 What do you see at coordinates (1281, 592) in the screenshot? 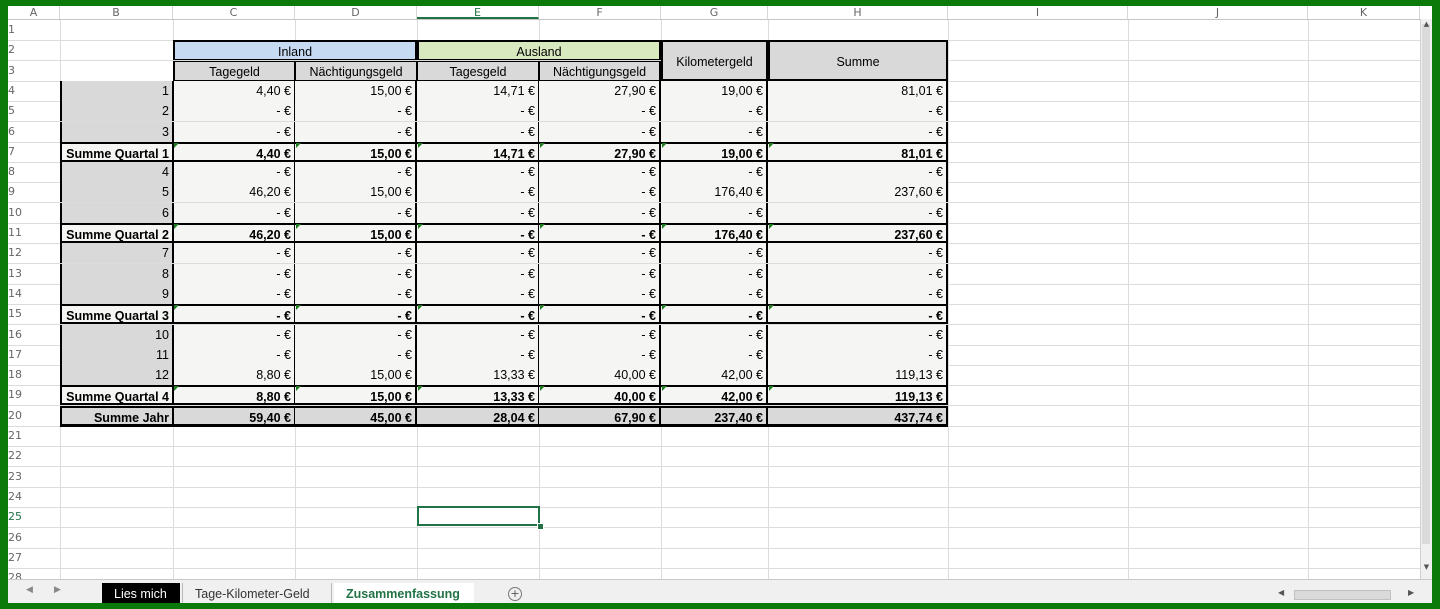
I see `hscroll-left-icon: ◀` at bounding box center [1281, 592].